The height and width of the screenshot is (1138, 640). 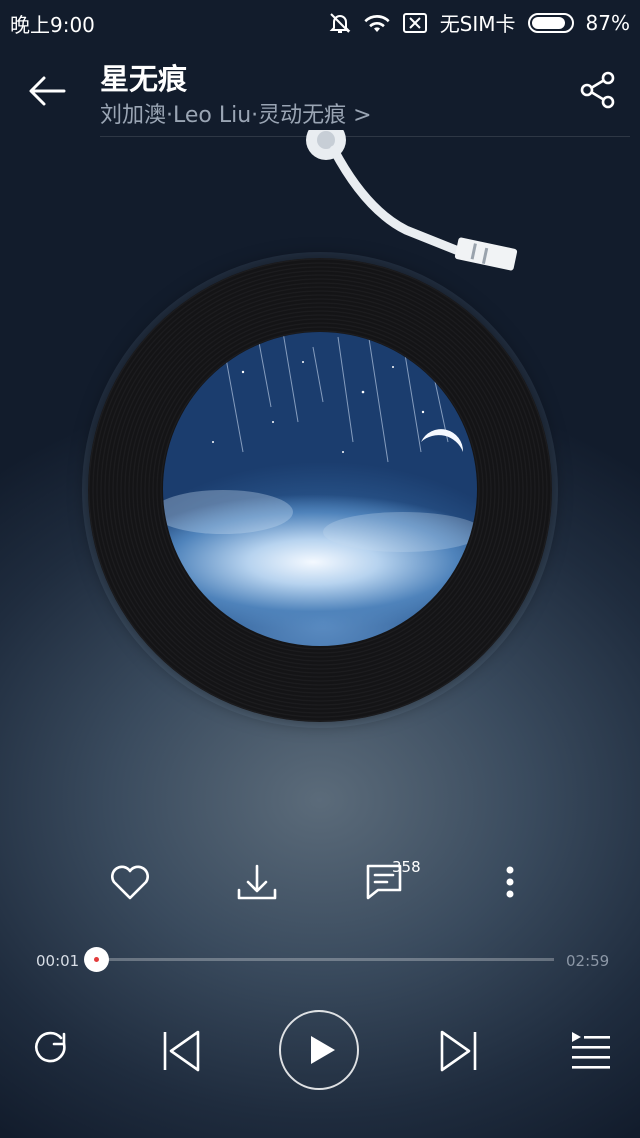 I want to click on progress-track, so click(x=325, y=959).